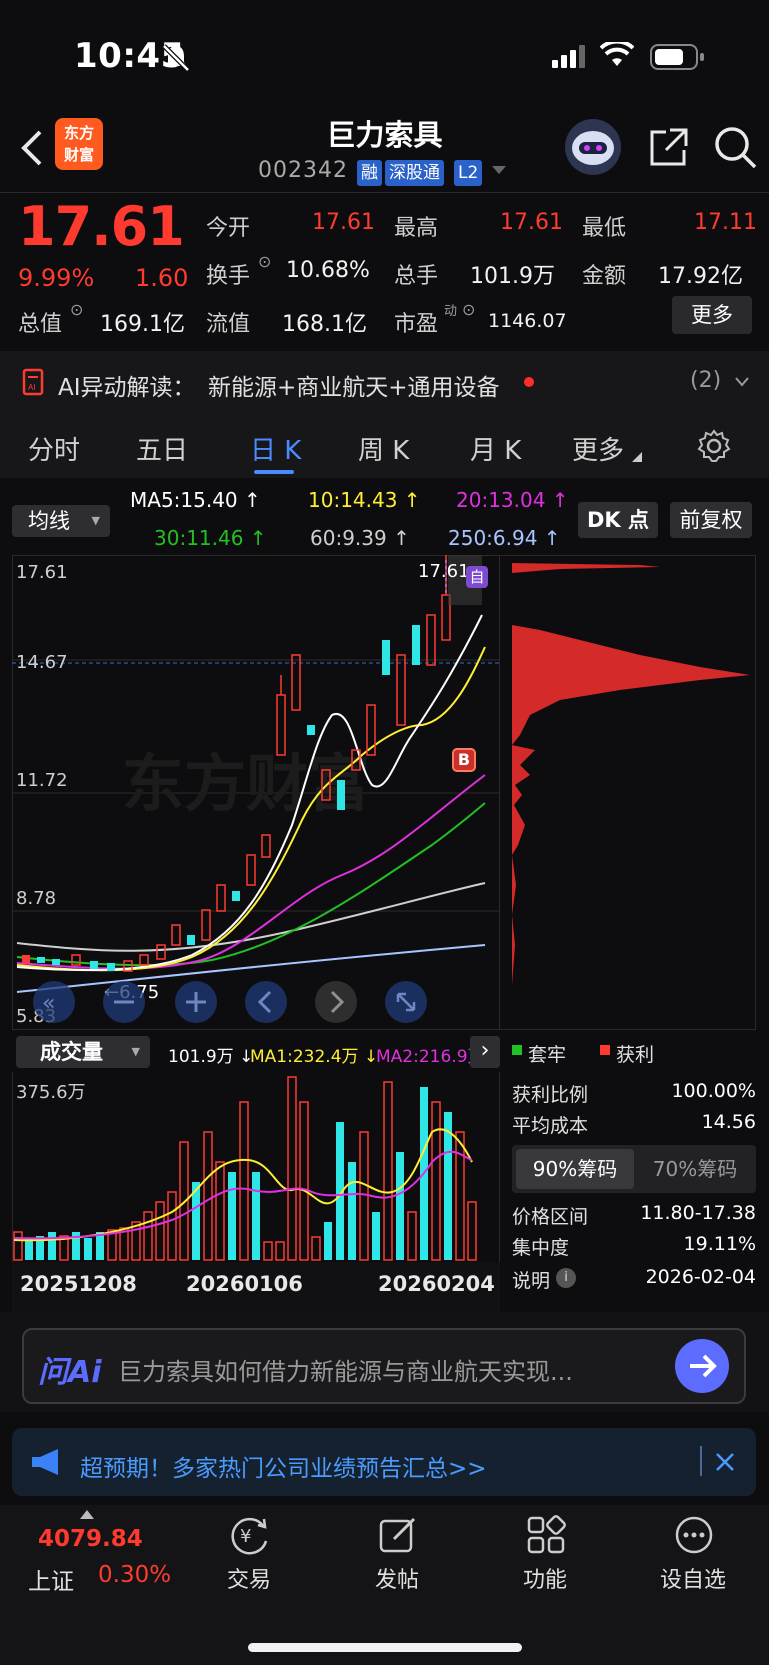 The width and height of the screenshot is (769, 1665). I want to click on open-value: 17.61, so click(343, 222).